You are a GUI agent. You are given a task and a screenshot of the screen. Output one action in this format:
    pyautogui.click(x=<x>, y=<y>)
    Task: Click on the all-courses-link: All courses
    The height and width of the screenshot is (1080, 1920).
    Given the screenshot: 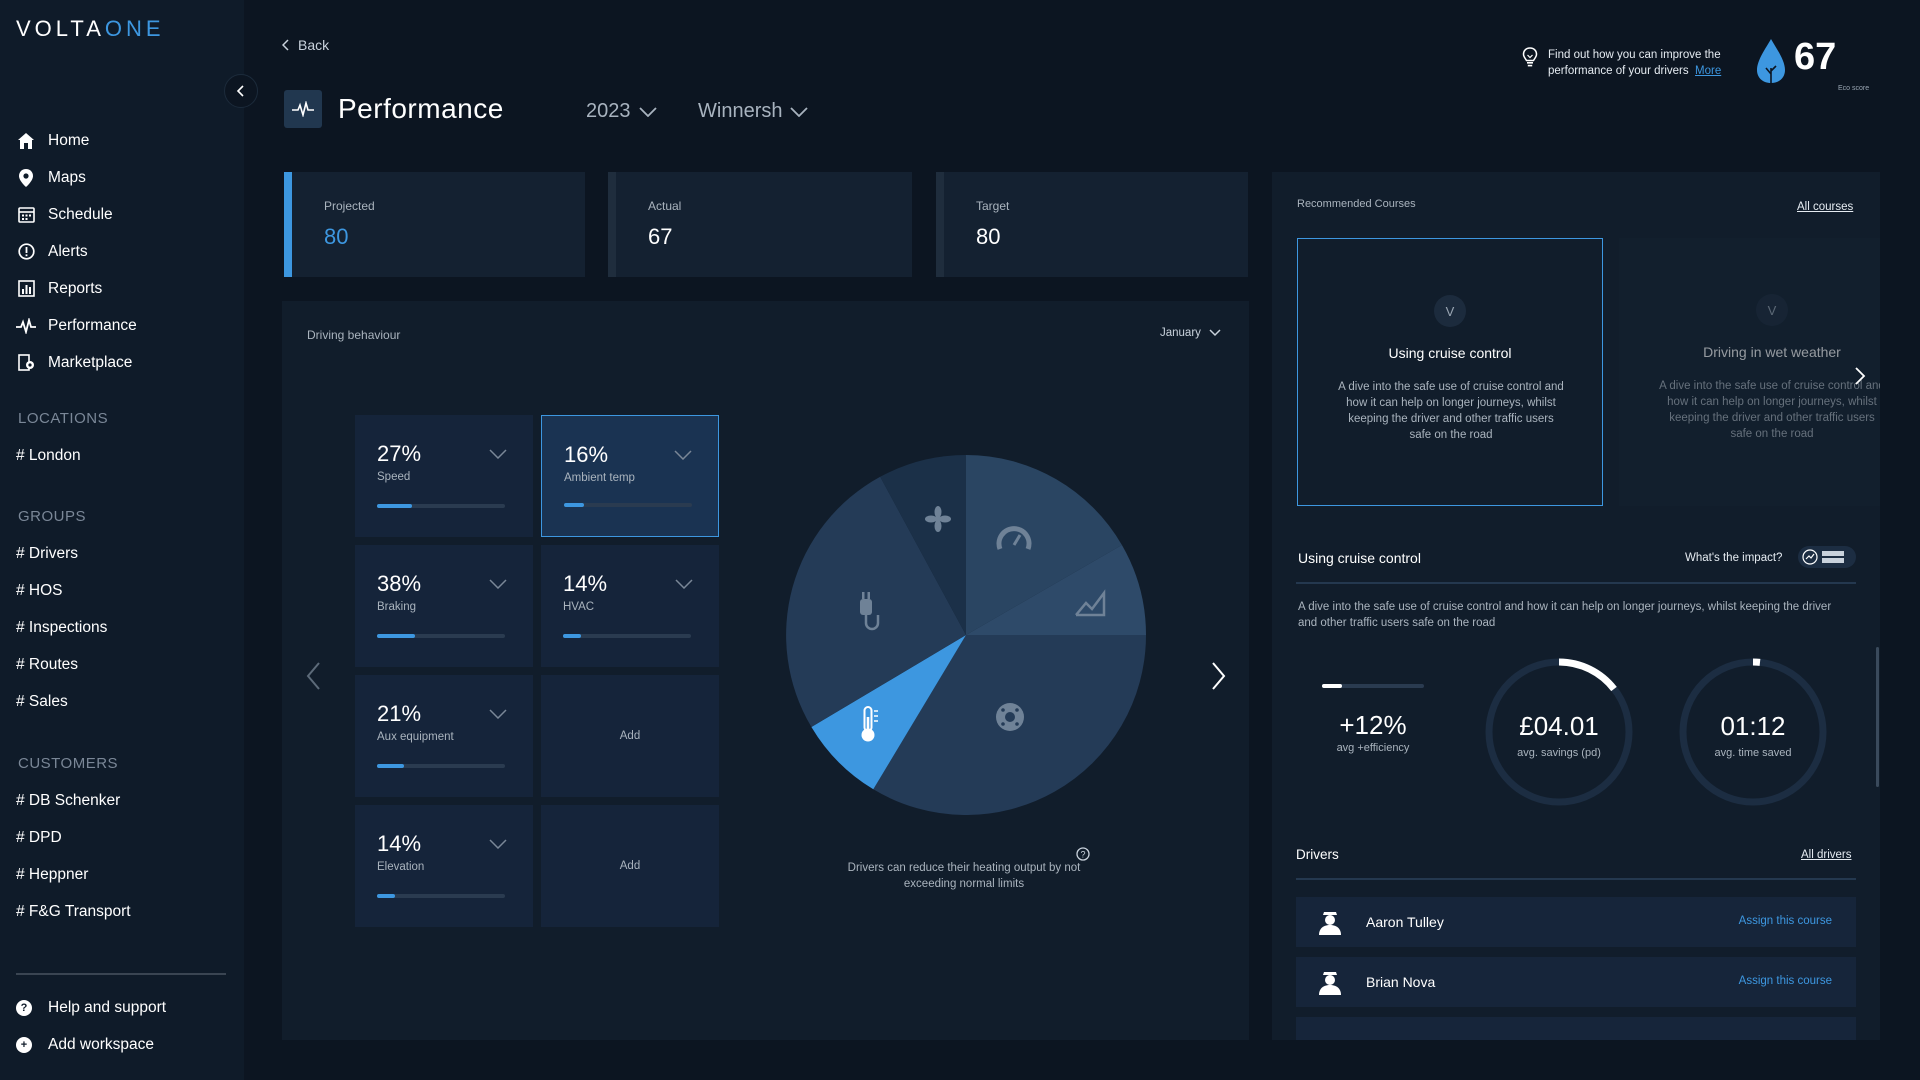 What is the action you would take?
    pyautogui.click(x=1825, y=207)
    